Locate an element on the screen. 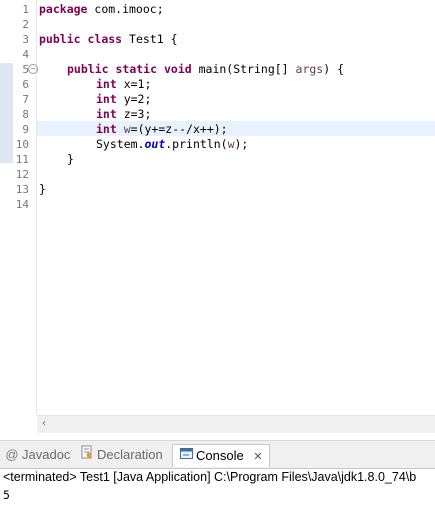 Image resolution: width=435 pixels, height=523 pixels. tab-declaration: Declaration is located at coordinates (121, 455).